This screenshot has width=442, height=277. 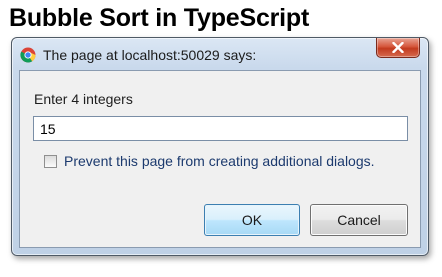 I want to click on prevent-dialogs-checkbox, so click(x=50, y=161).